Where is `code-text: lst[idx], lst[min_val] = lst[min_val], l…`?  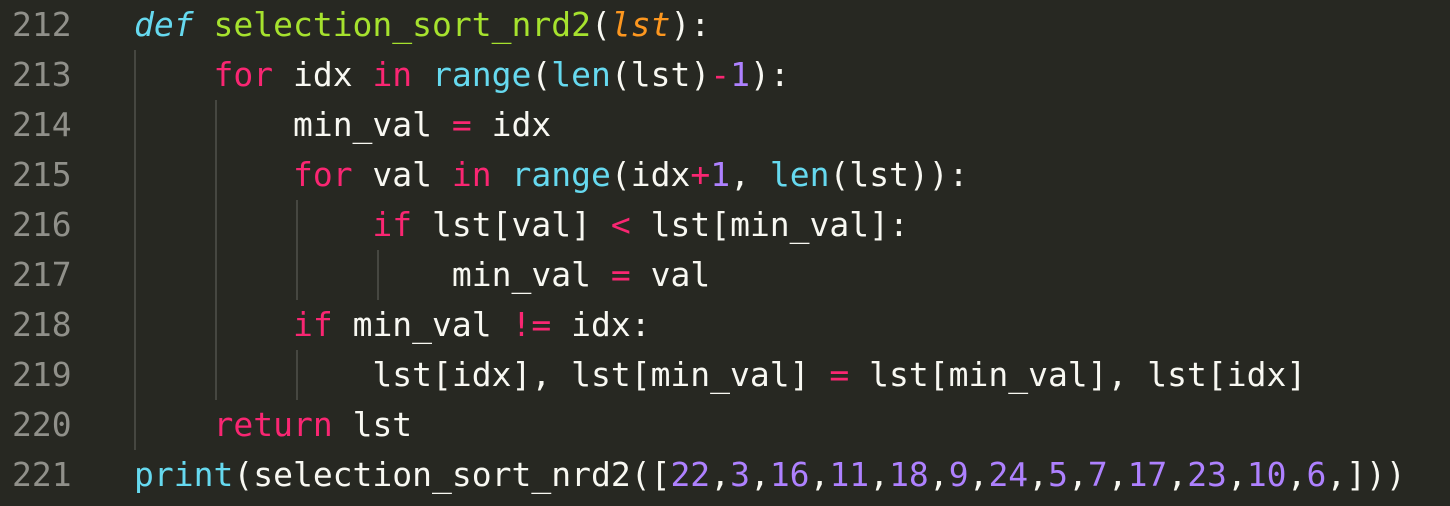
code-text: lst[idx], lst[min_val] = lst[min_val], l… is located at coordinates (720, 375).